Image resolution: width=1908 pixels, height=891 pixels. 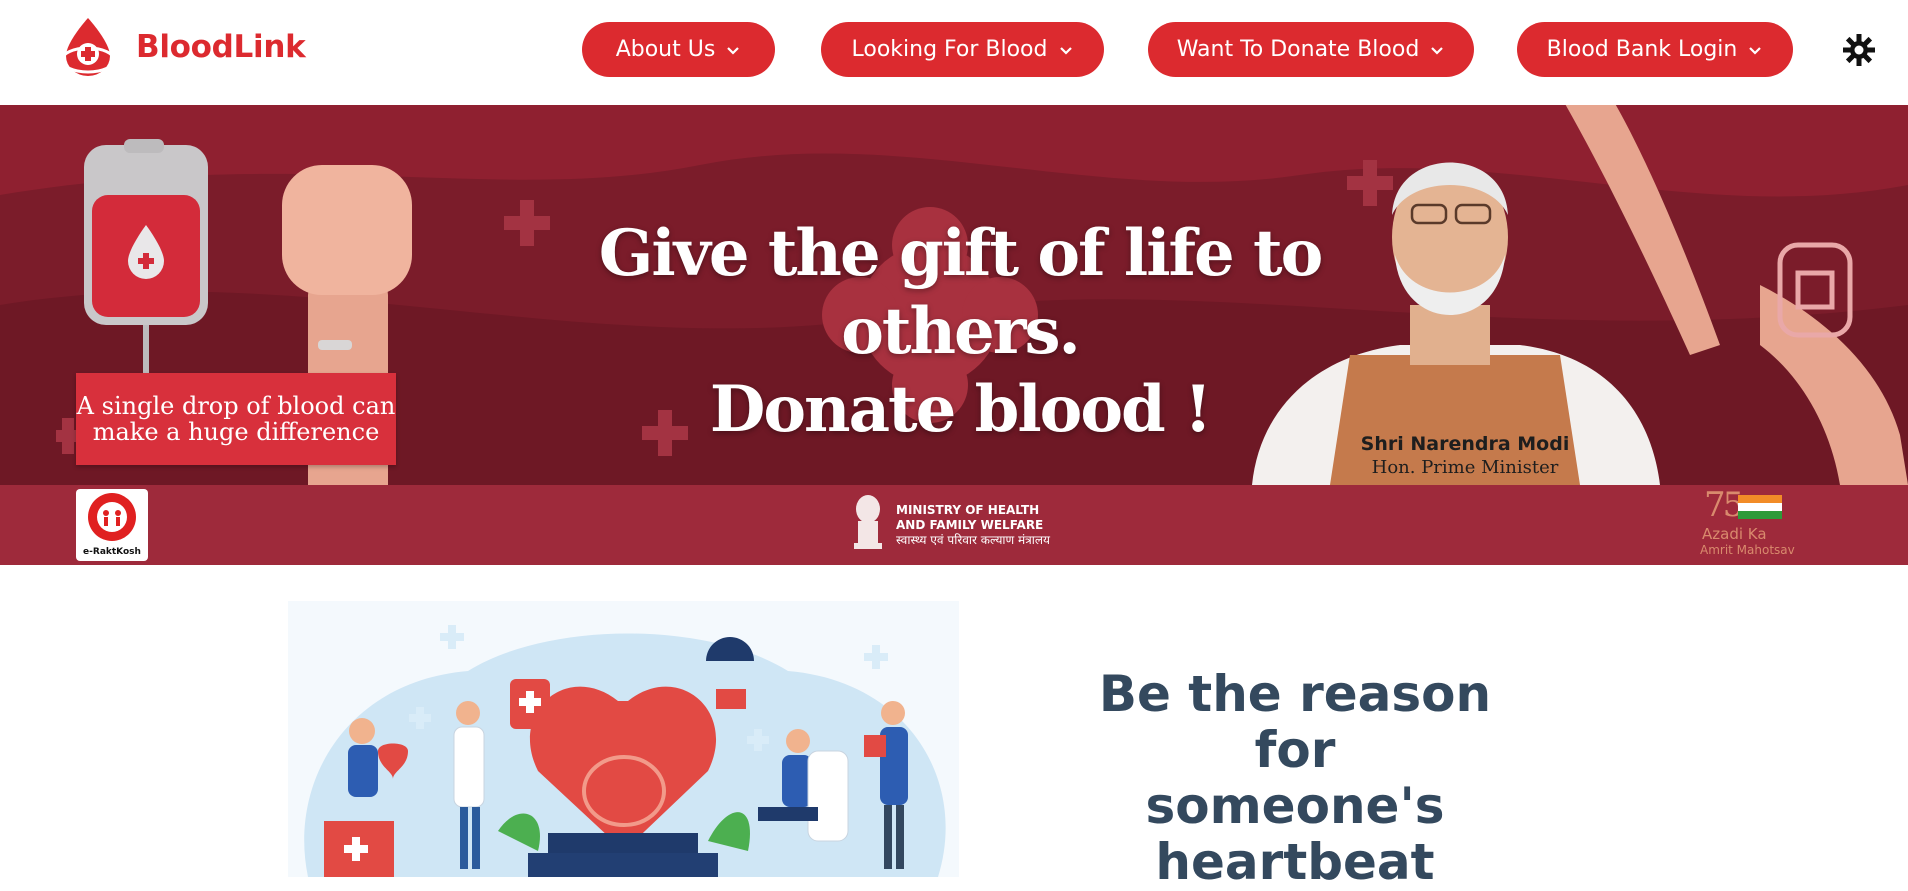 I want to click on tagline-line-1: A single drop of blood can, so click(x=236, y=406).